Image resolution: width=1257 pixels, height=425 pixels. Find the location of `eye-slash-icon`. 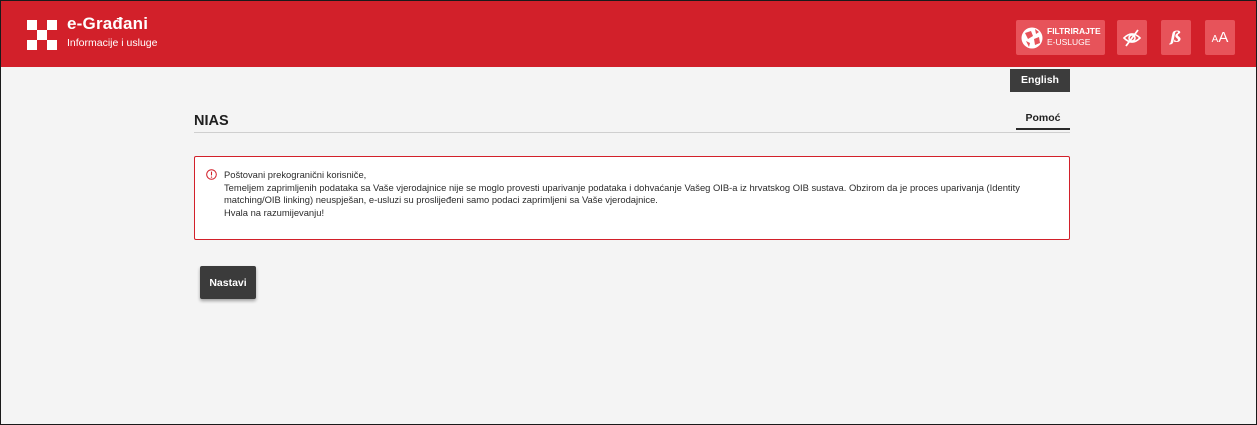

eye-slash-icon is located at coordinates (1132, 38).